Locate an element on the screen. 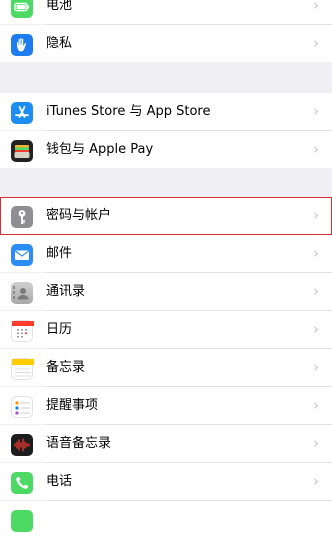  battery-icon is located at coordinates (22, 9).